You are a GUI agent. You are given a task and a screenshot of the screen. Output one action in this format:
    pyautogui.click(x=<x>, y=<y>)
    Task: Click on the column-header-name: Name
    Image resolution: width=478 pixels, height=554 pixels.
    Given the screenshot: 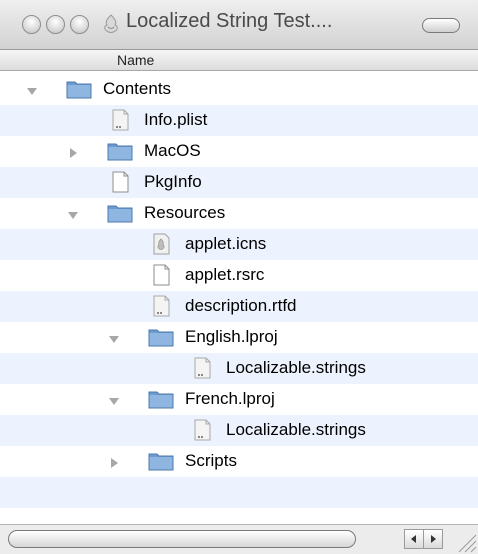 What is the action you would take?
    pyautogui.click(x=135, y=60)
    